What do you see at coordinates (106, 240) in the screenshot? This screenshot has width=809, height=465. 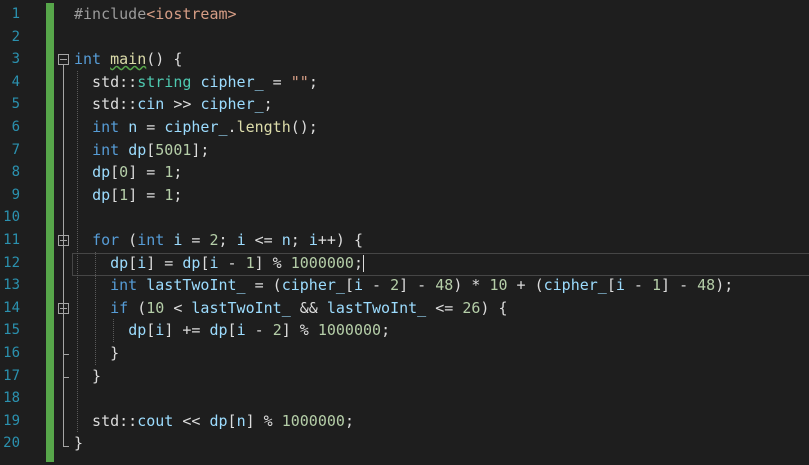 I see `code-token: for` at bounding box center [106, 240].